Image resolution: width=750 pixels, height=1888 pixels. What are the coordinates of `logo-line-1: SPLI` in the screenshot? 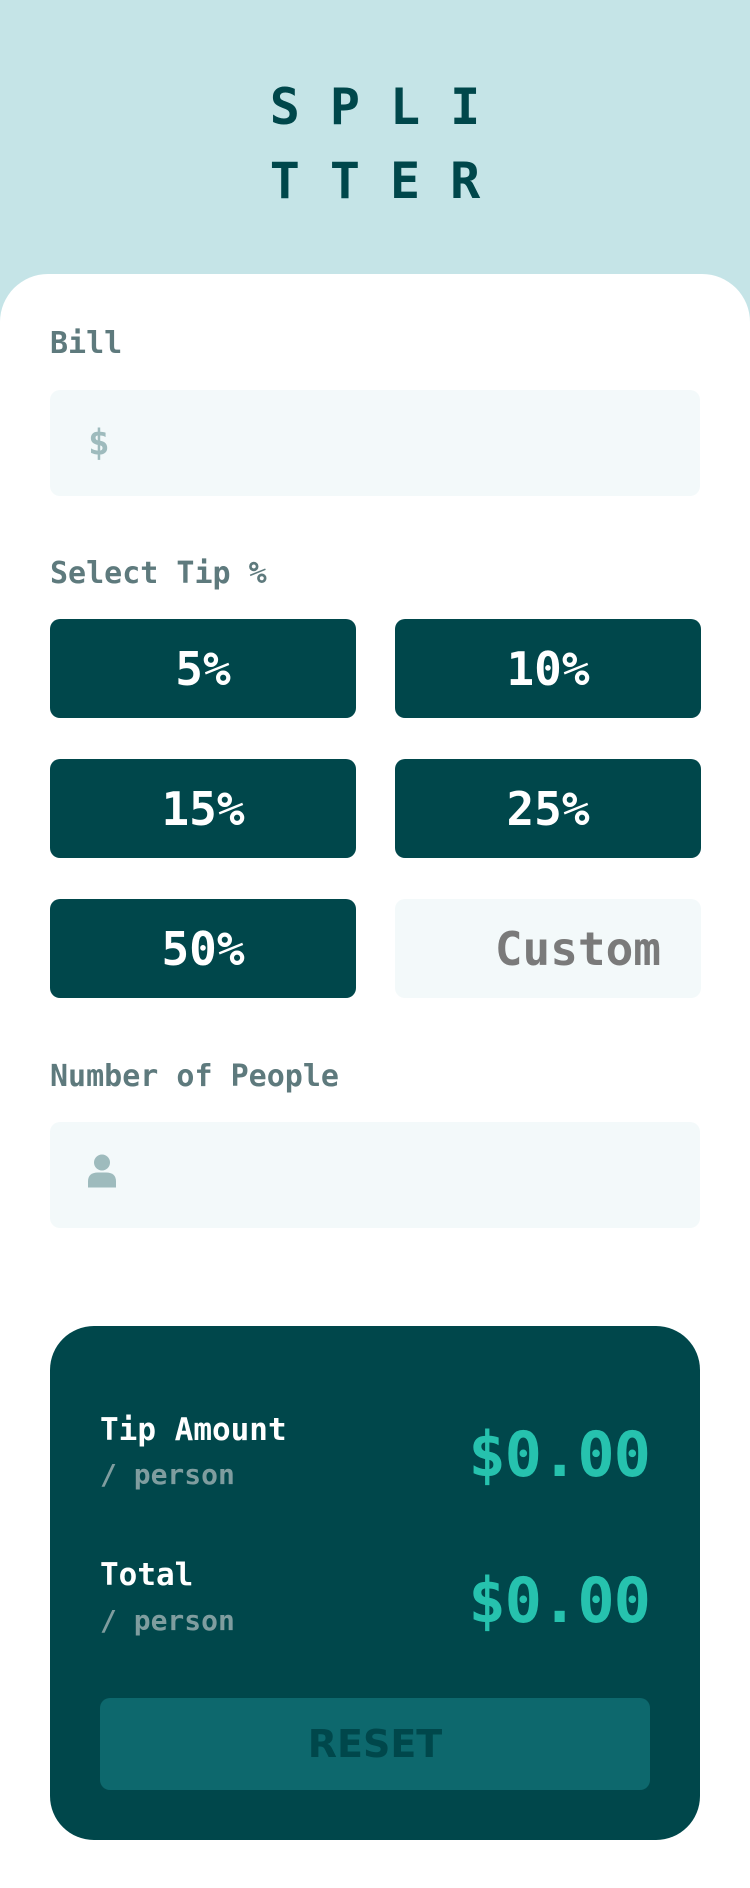 It's located at (390, 107).